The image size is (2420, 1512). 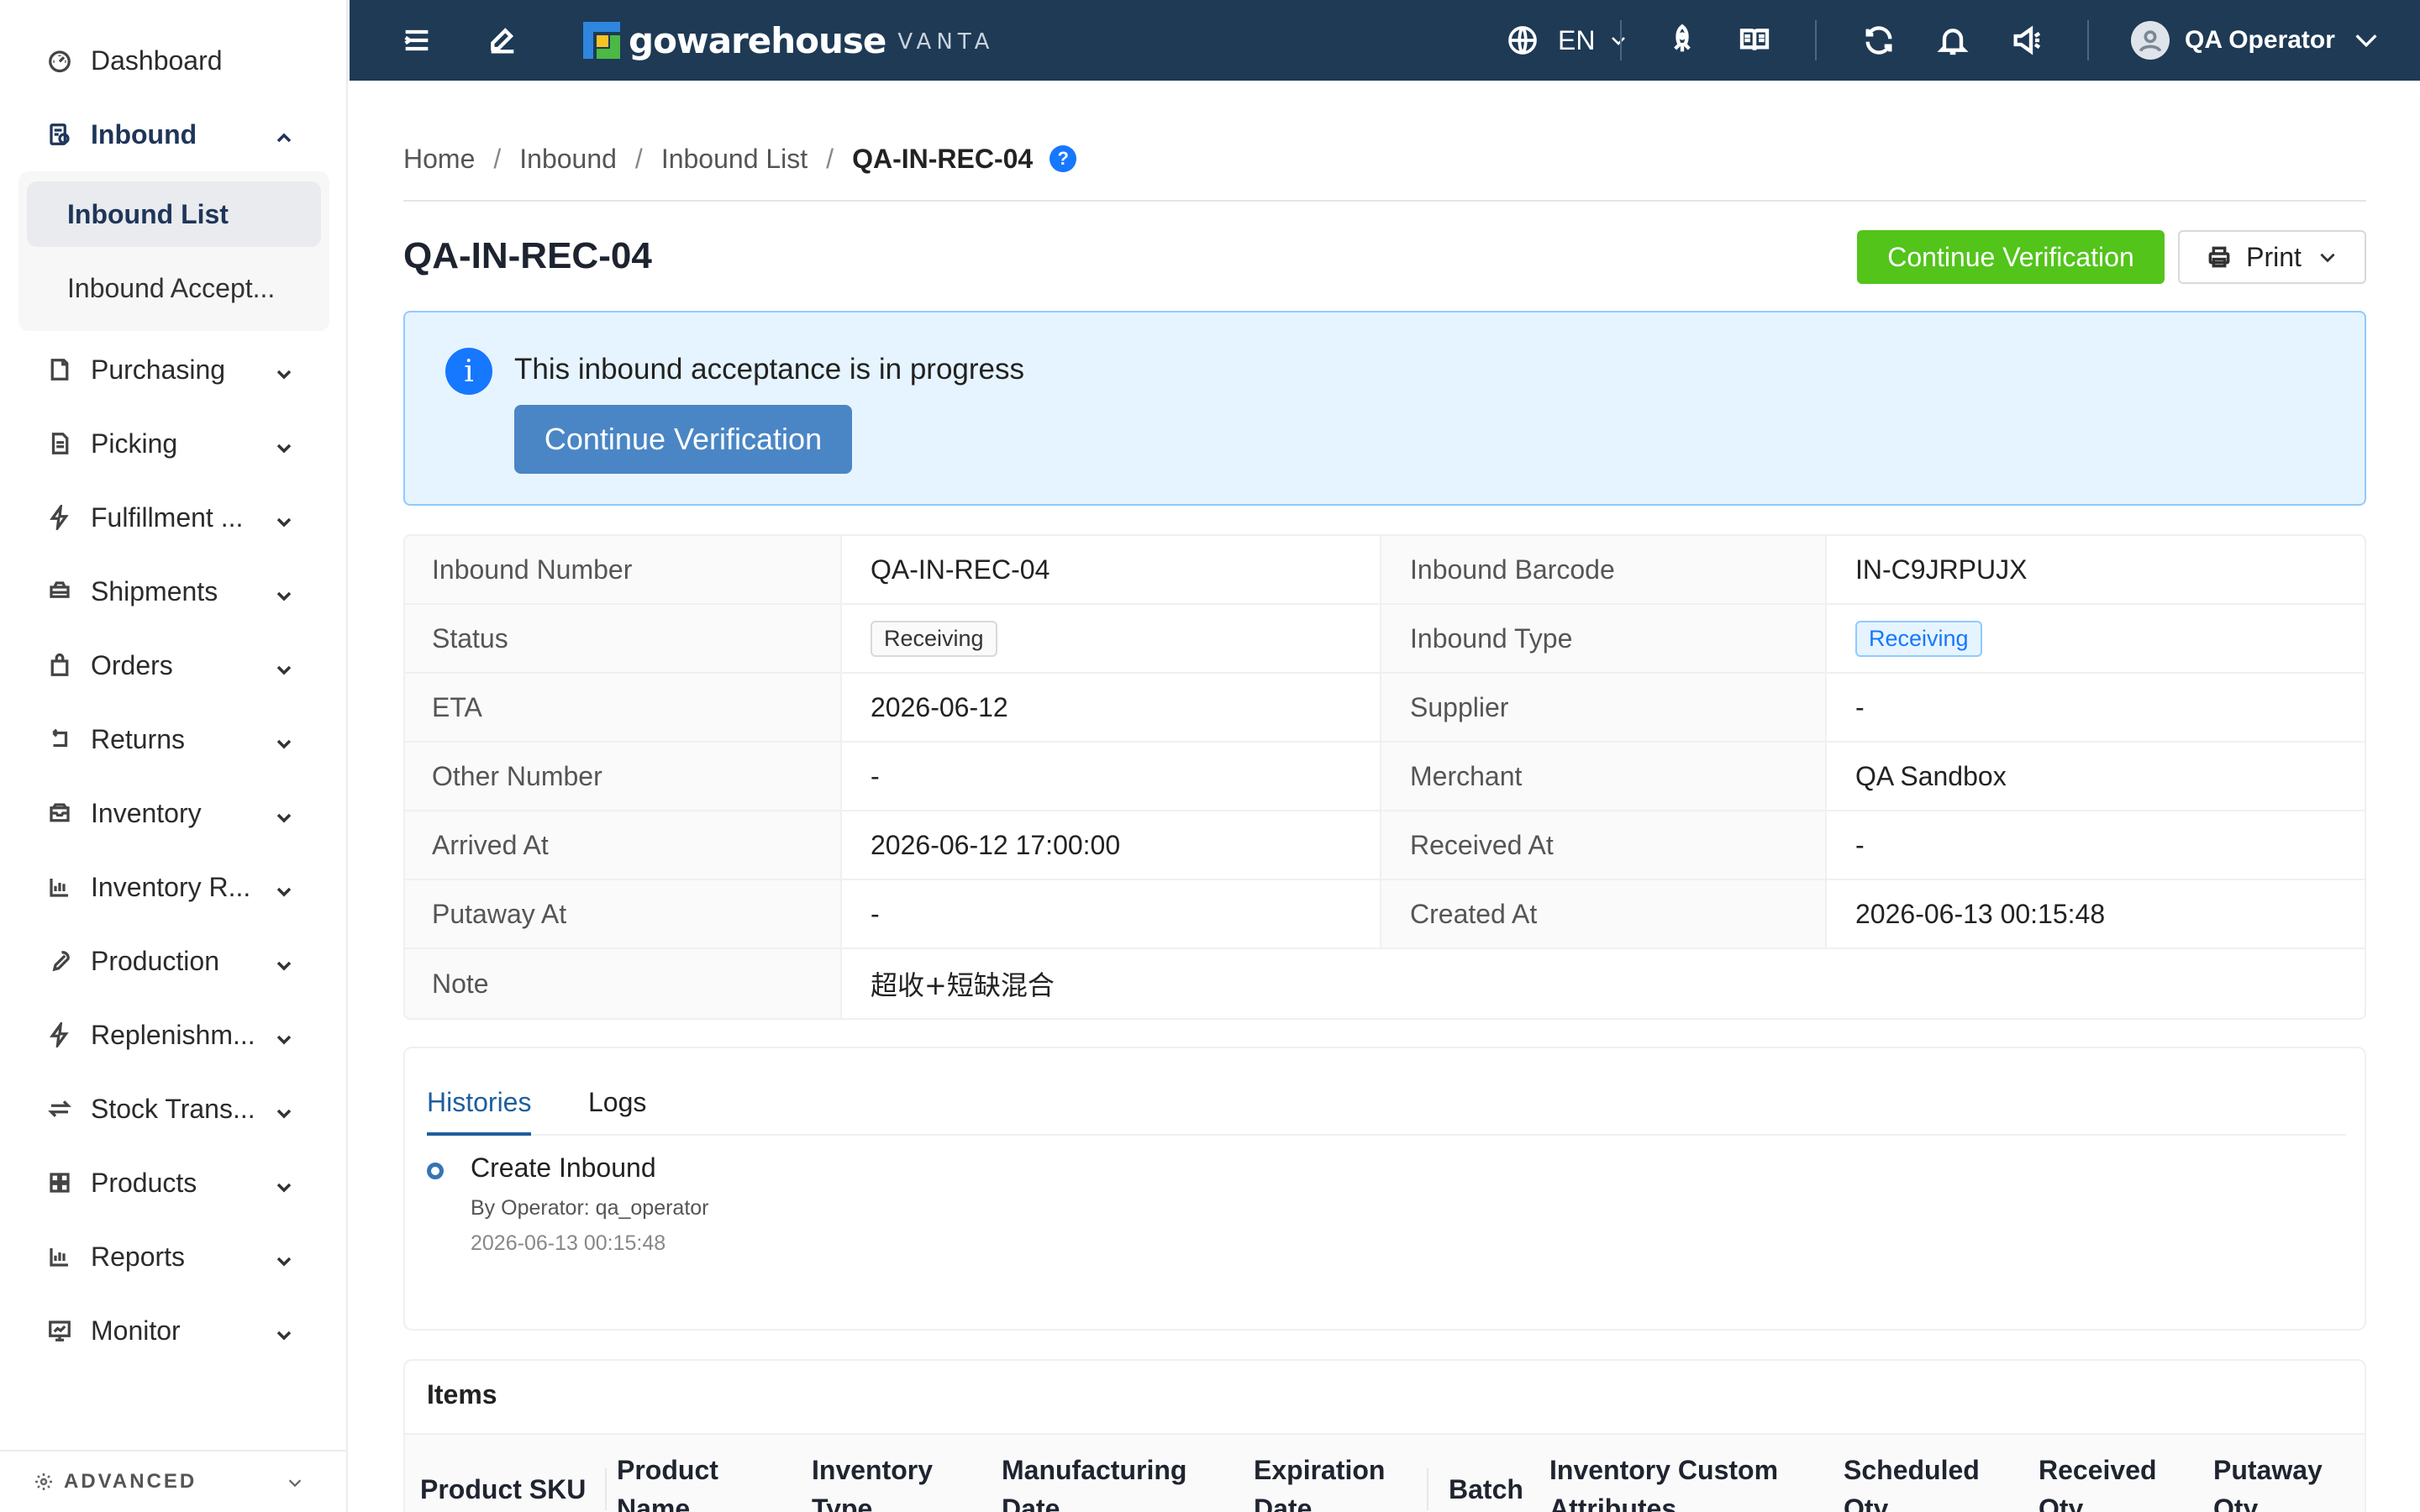 I want to click on sidebar-item-shipments: Shipments, so click(x=174, y=591).